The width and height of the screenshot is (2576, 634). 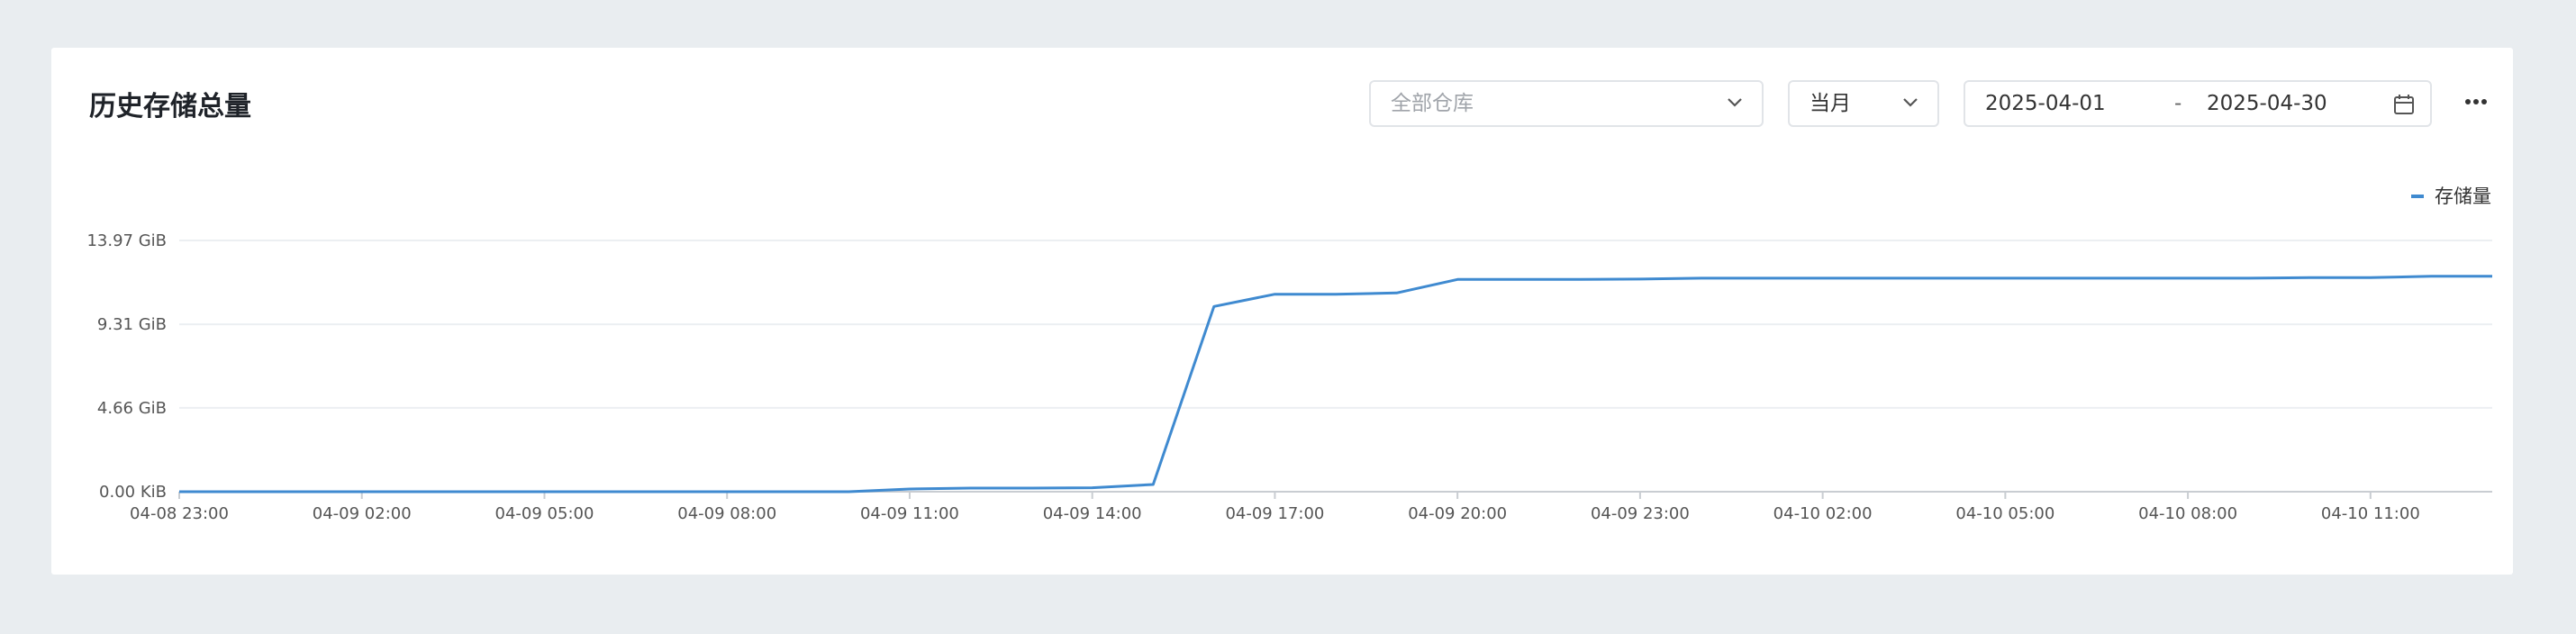 I want to click on y-tick-label: 4.66 GiB, so click(x=132, y=408).